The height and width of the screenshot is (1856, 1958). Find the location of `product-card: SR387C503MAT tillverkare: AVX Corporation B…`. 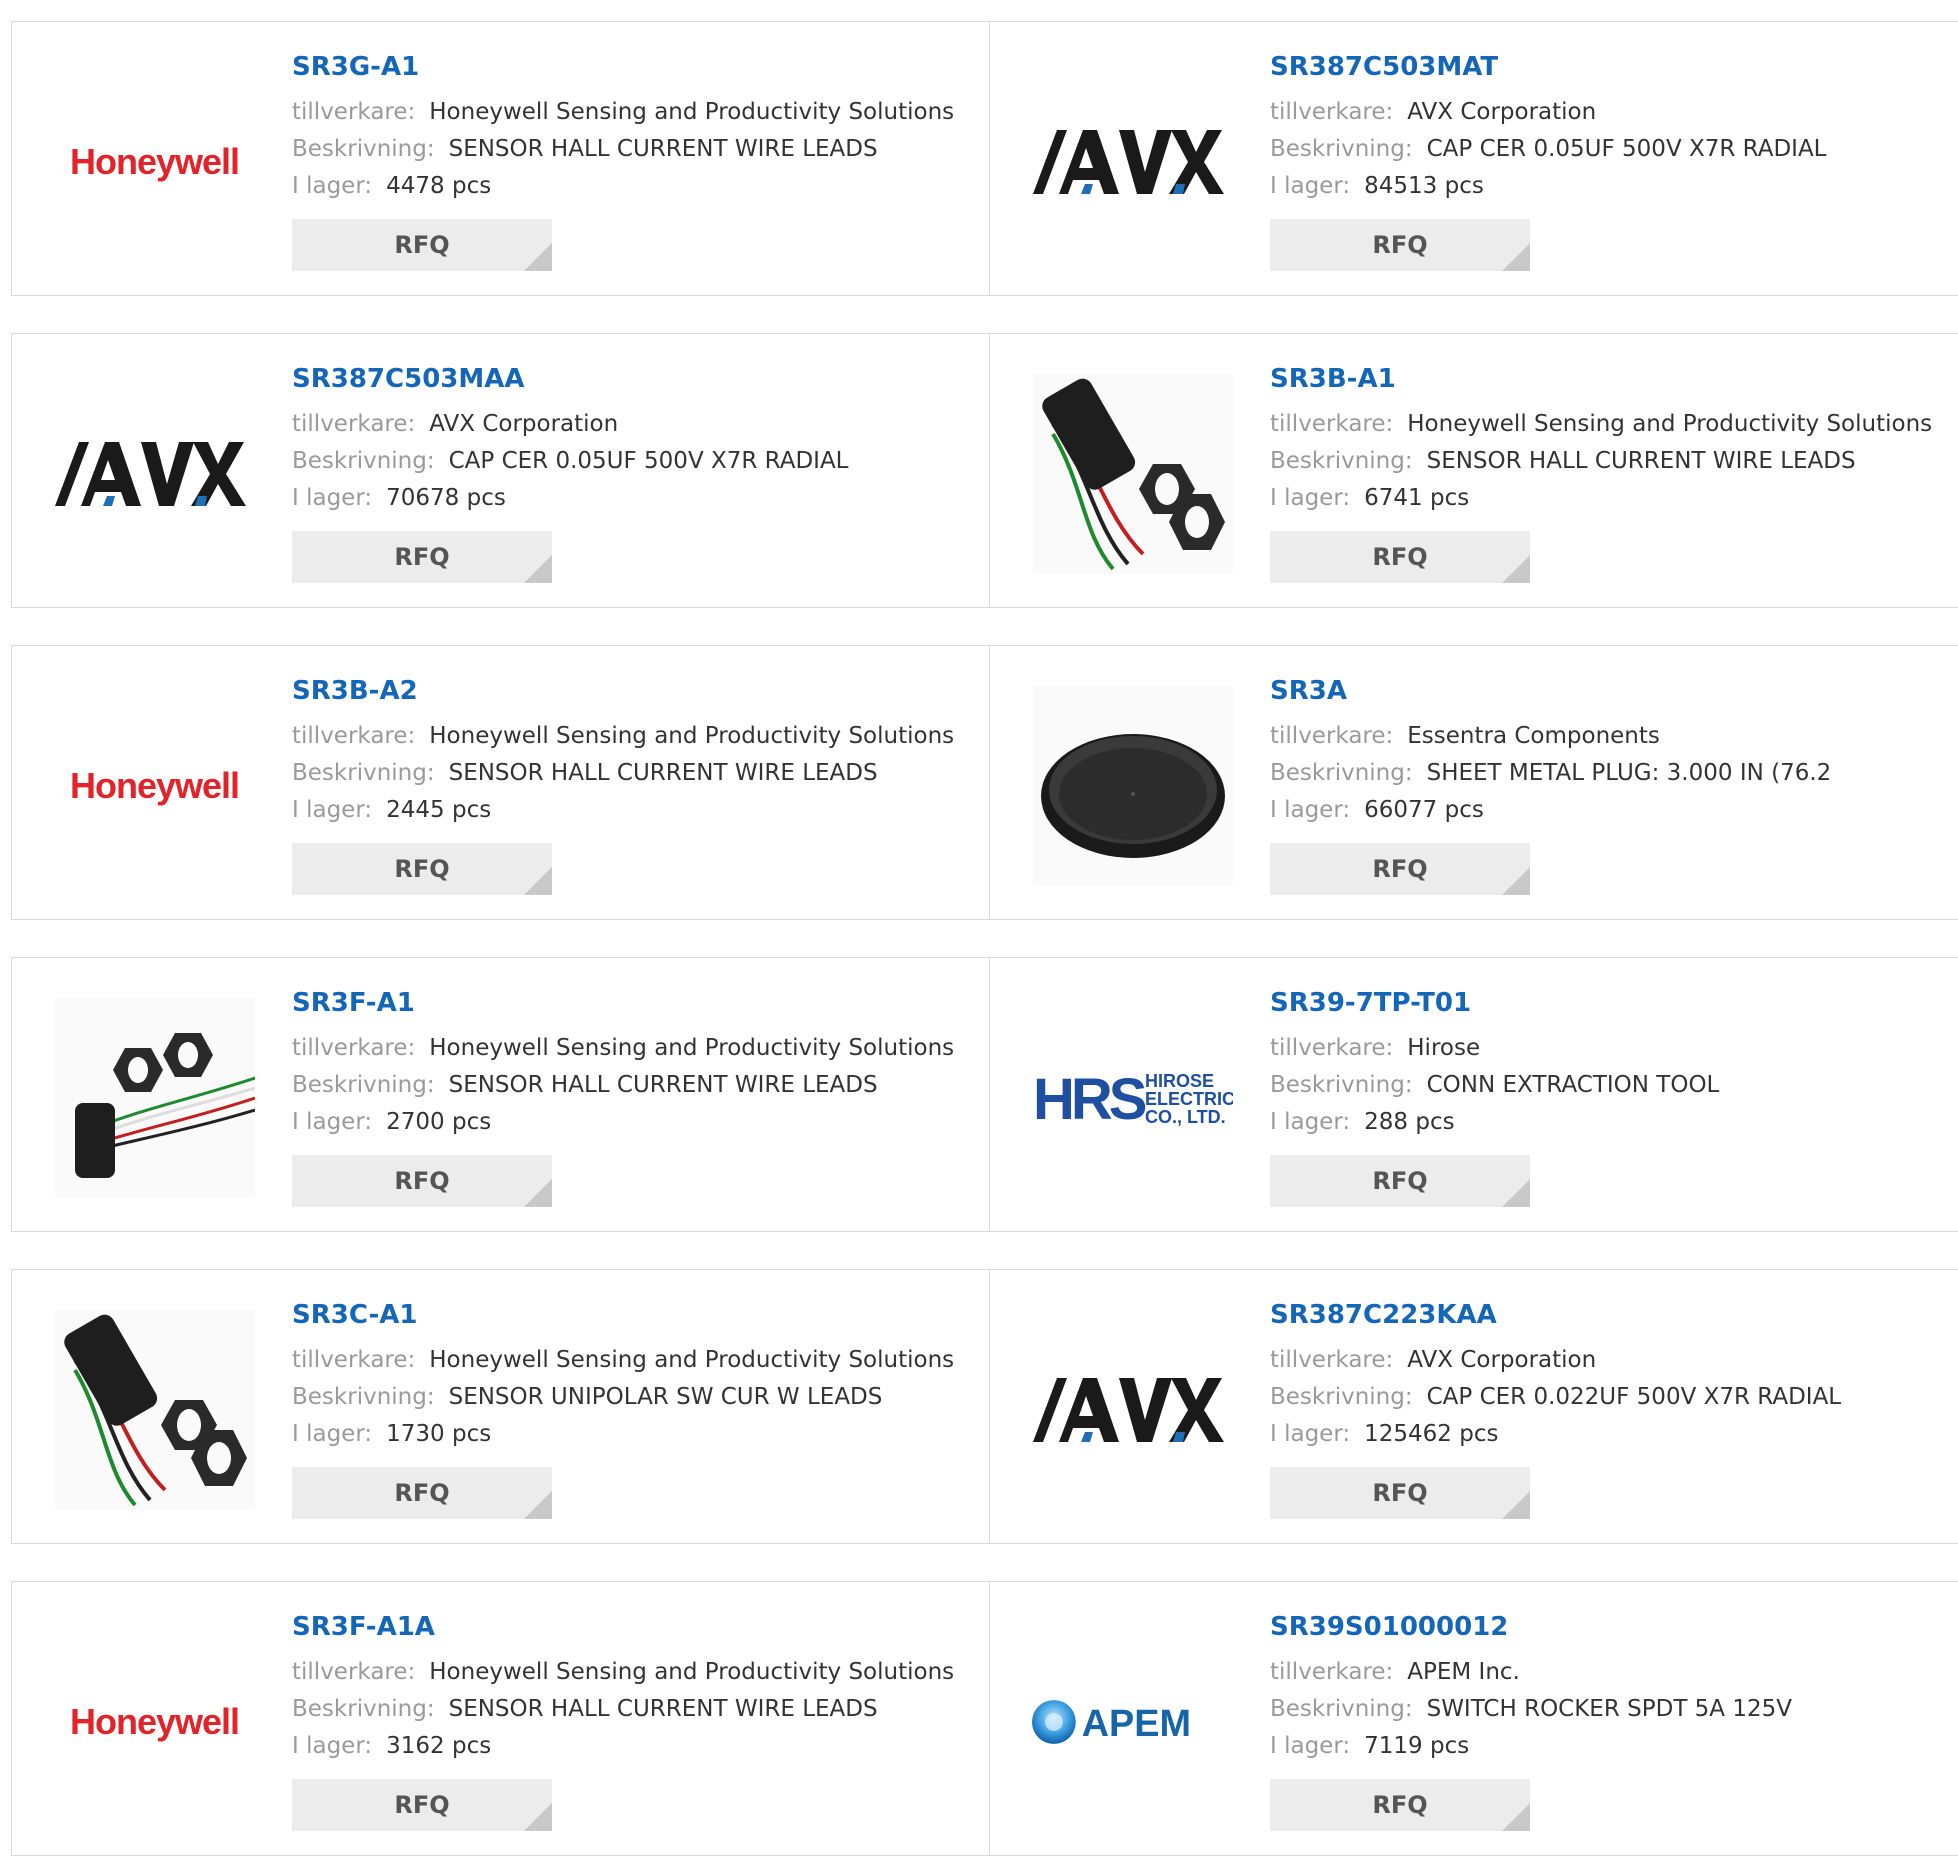

product-card: SR387C503MAT tillverkare: AVX Corporation B… is located at coordinates (1474, 158).